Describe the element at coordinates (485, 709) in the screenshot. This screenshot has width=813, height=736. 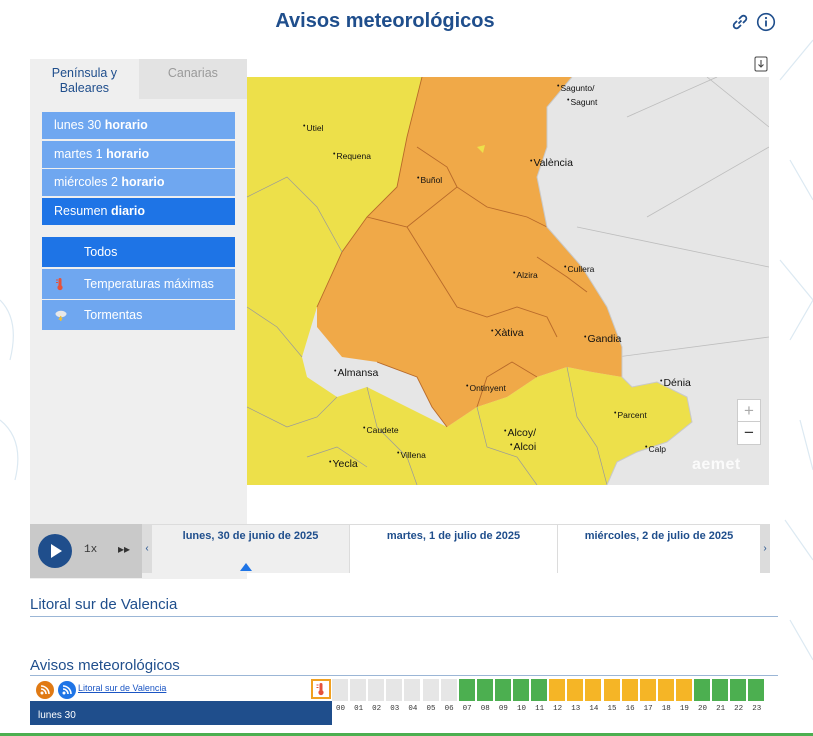
I see `hour-label: 08` at that location.